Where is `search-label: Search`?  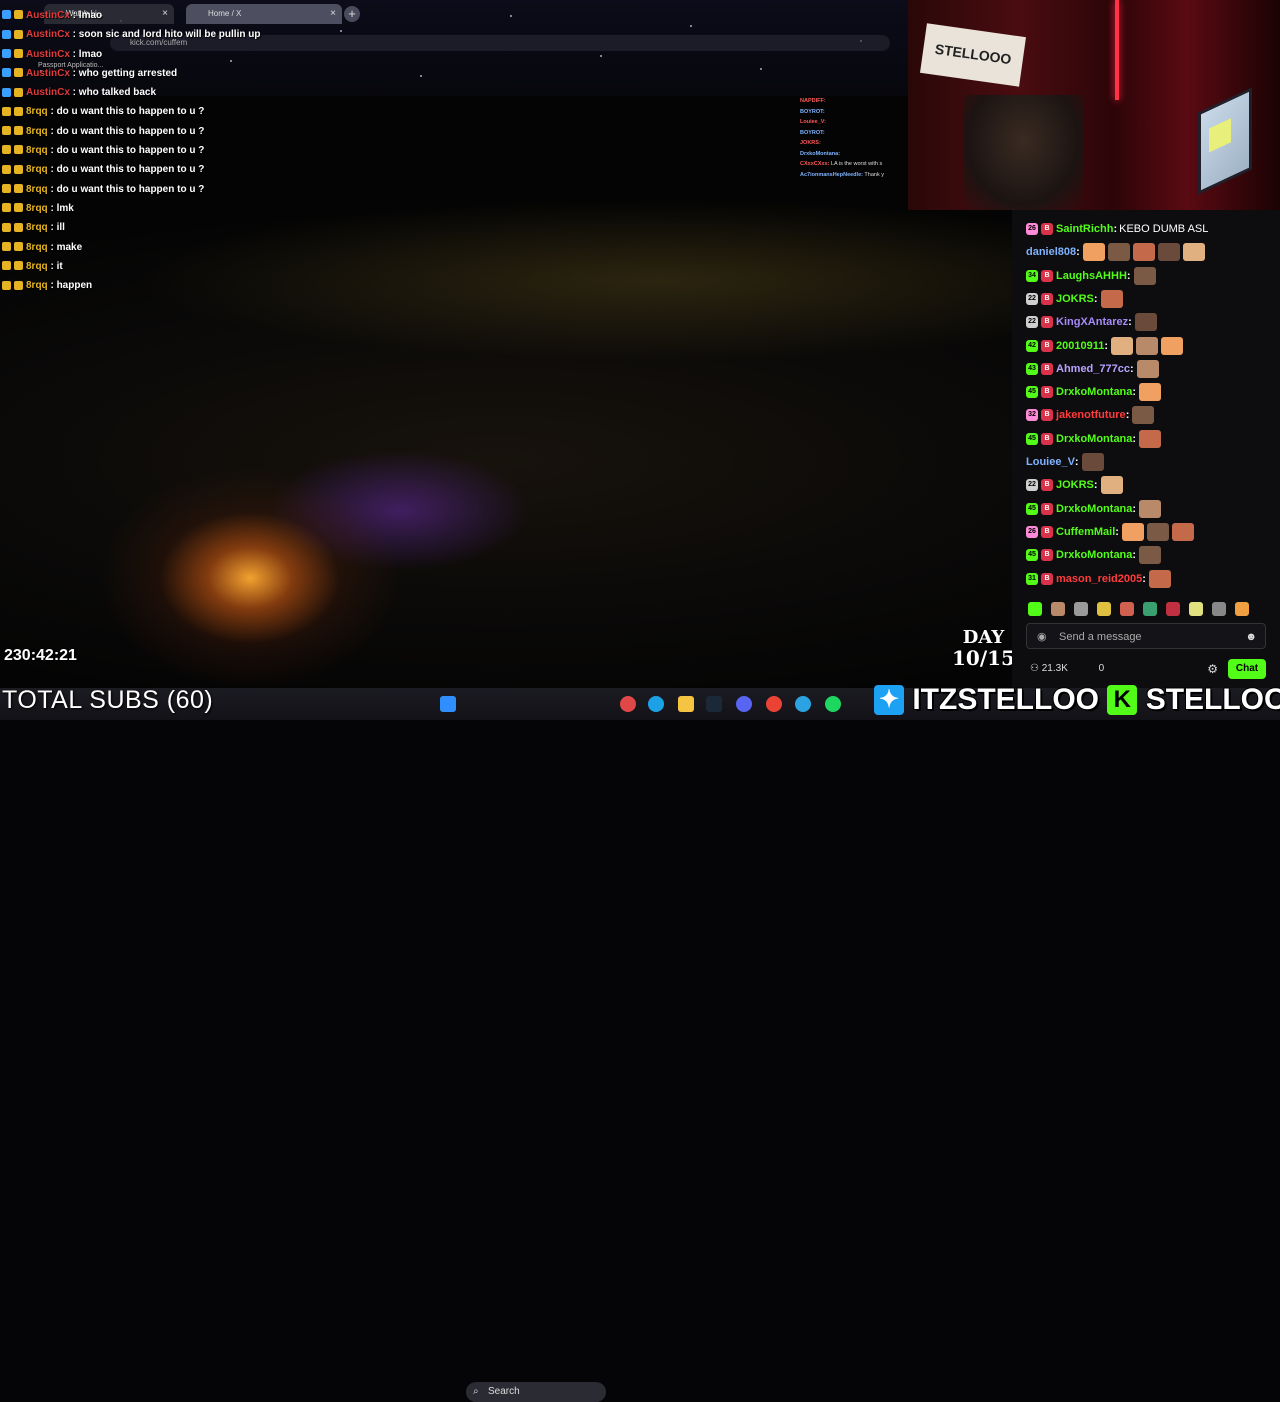
search-label: Search is located at coordinates (504, 1391).